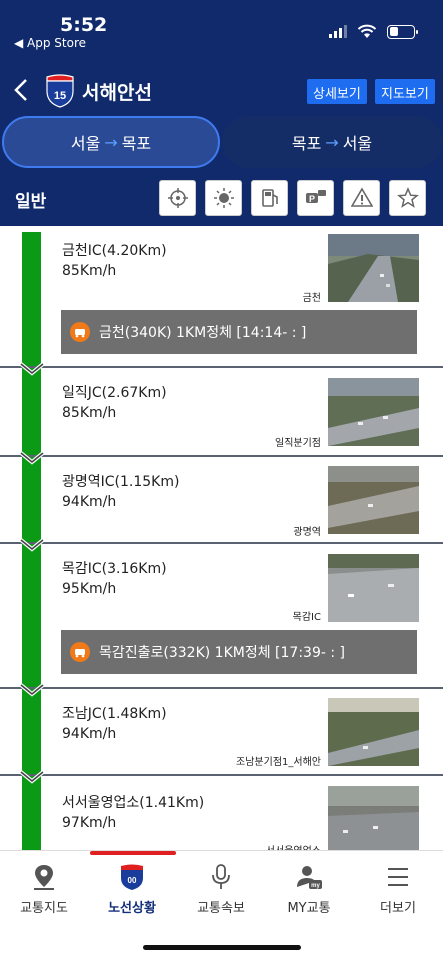 The image size is (443, 960). I want to click on weather-sun-icon, so click(223, 198).